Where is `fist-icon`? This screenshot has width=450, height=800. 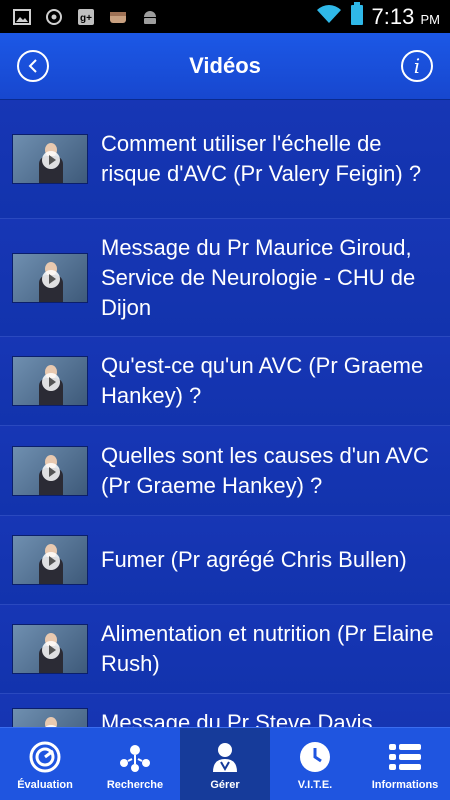 fist-icon is located at coordinates (118, 17).